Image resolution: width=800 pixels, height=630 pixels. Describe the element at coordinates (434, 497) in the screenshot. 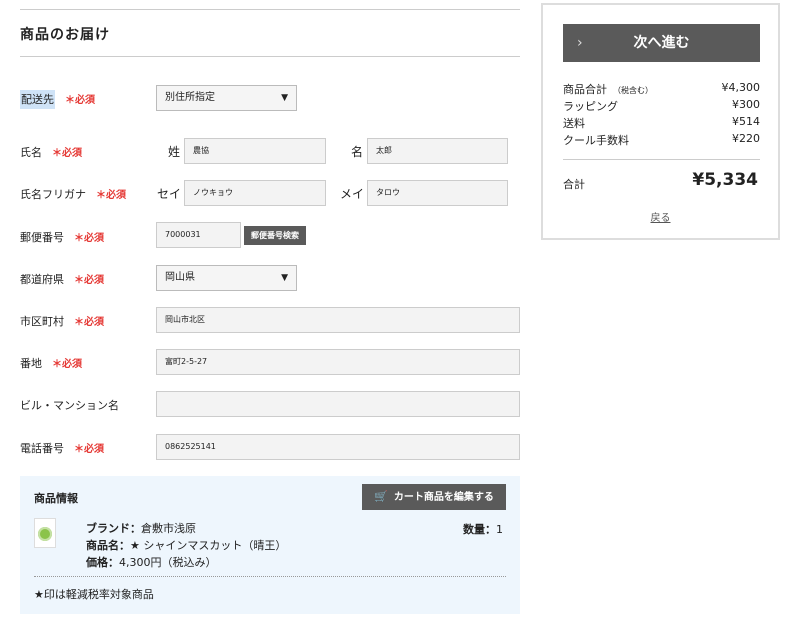

I see `edit-cart-button: 🛒 カート商品を編集する` at that location.